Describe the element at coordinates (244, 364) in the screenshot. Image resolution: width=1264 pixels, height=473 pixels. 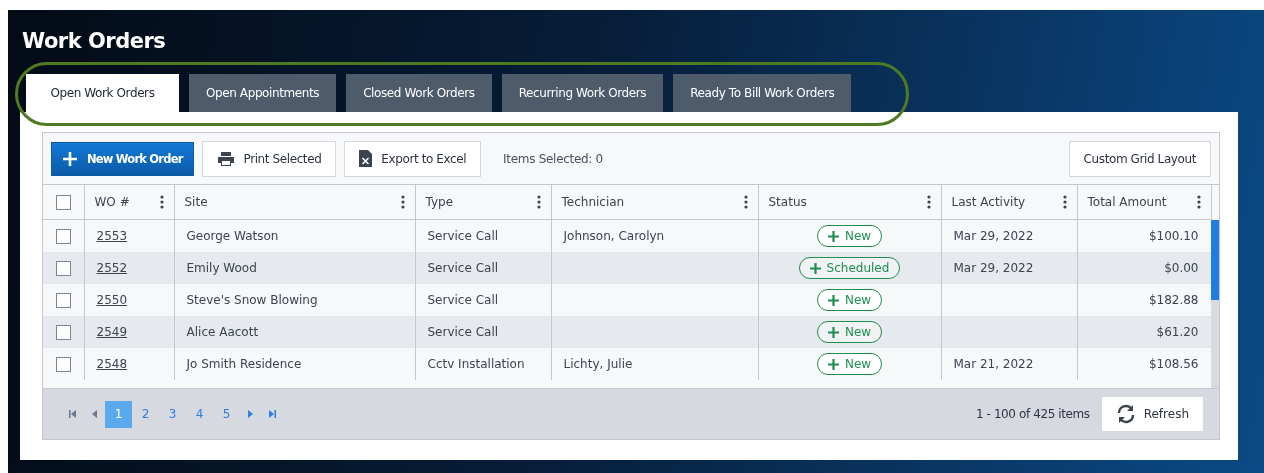
I see `table-cell: Jo Smith Residence` at that location.